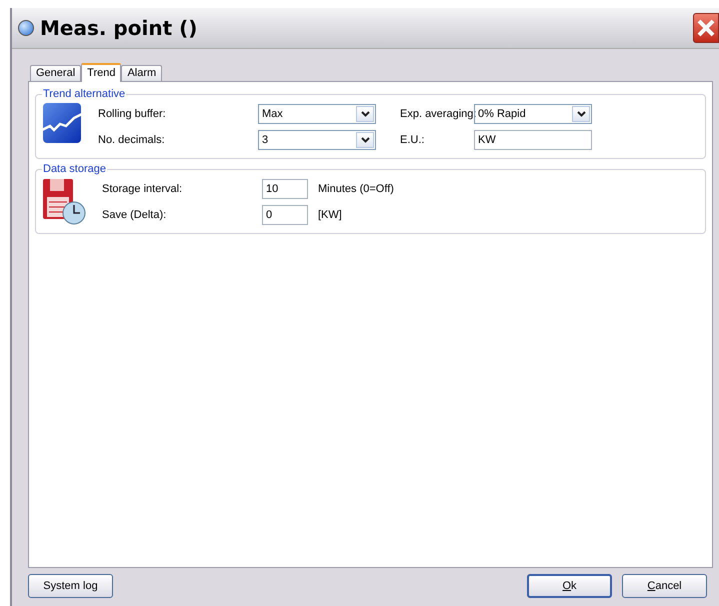  Describe the element at coordinates (74, 169) in the screenshot. I see `group-title: Data storage` at that location.